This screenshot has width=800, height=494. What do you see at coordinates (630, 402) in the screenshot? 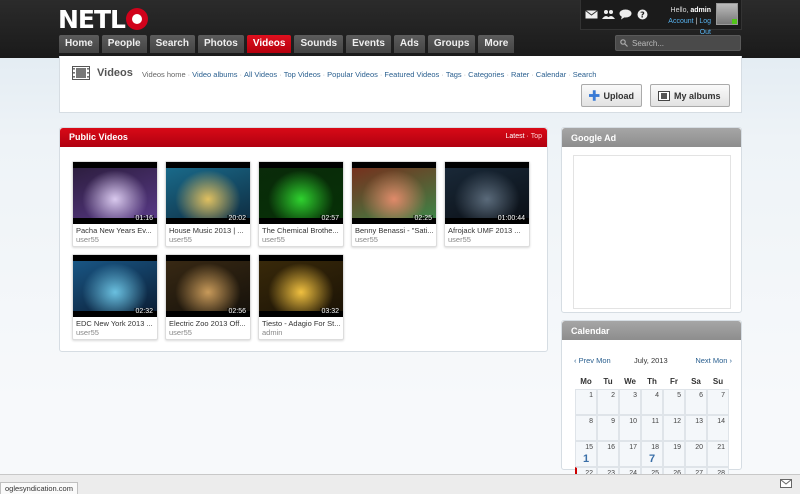
I see `calendar-day: 3` at bounding box center [630, 402].